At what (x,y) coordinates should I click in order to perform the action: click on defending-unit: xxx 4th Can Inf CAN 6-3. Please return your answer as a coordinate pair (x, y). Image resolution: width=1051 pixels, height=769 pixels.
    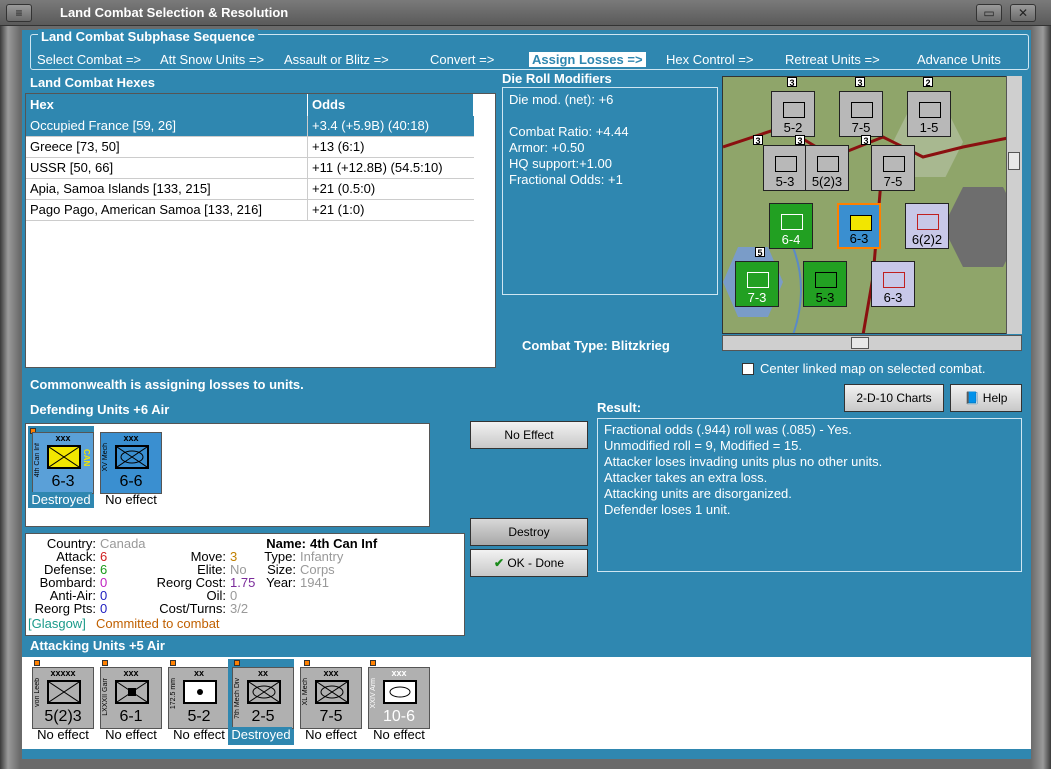
    Looking at the image, I should click on (63, 463).